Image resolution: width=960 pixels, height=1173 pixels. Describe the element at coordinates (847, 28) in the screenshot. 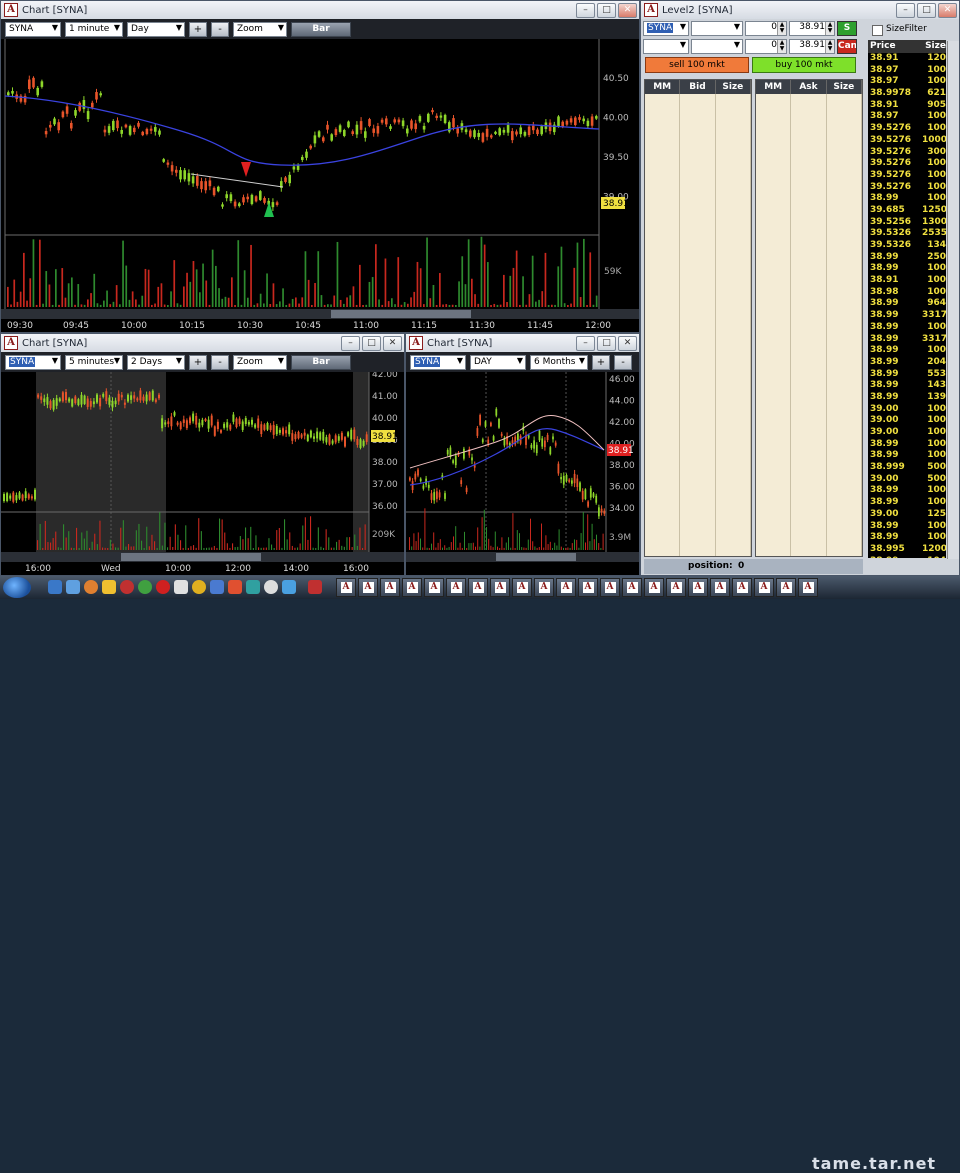

I see `buy-limit-button: S` at that location.